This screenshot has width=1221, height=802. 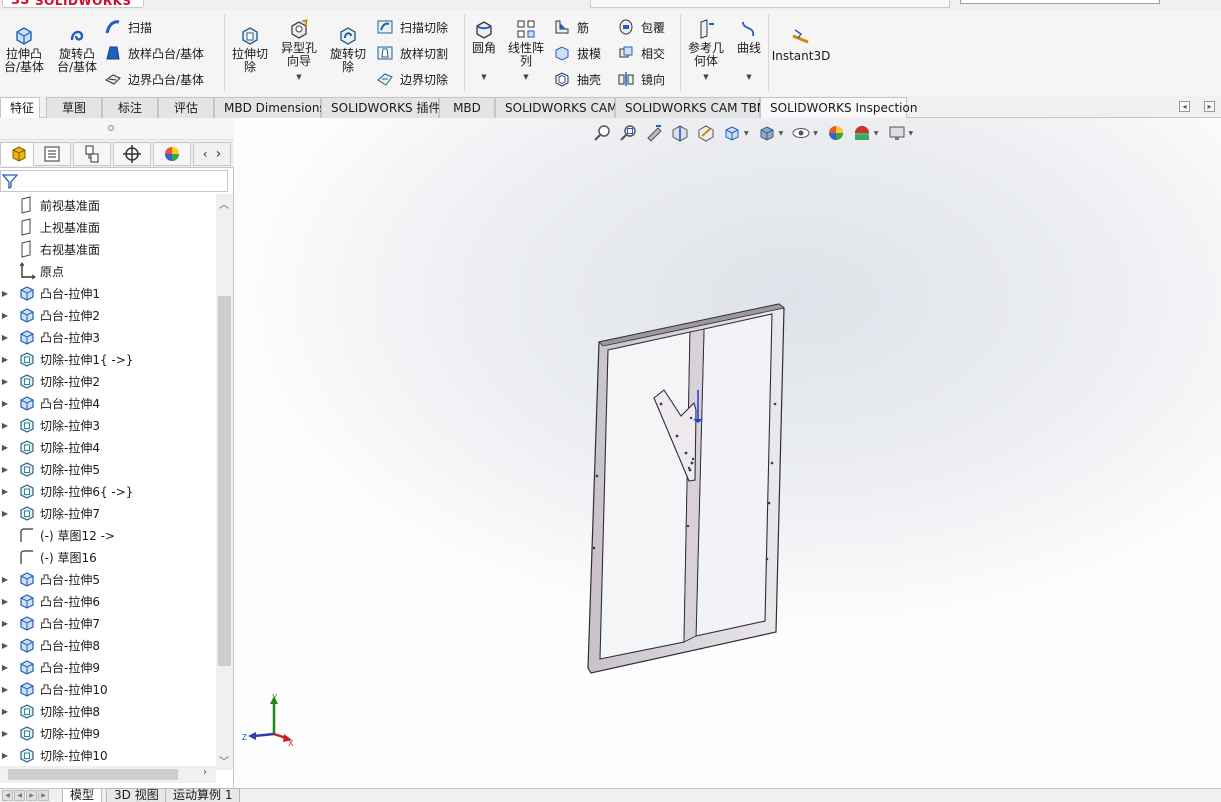 I want to click on tree-item: 右视基准面, so click(x=108, y=249).